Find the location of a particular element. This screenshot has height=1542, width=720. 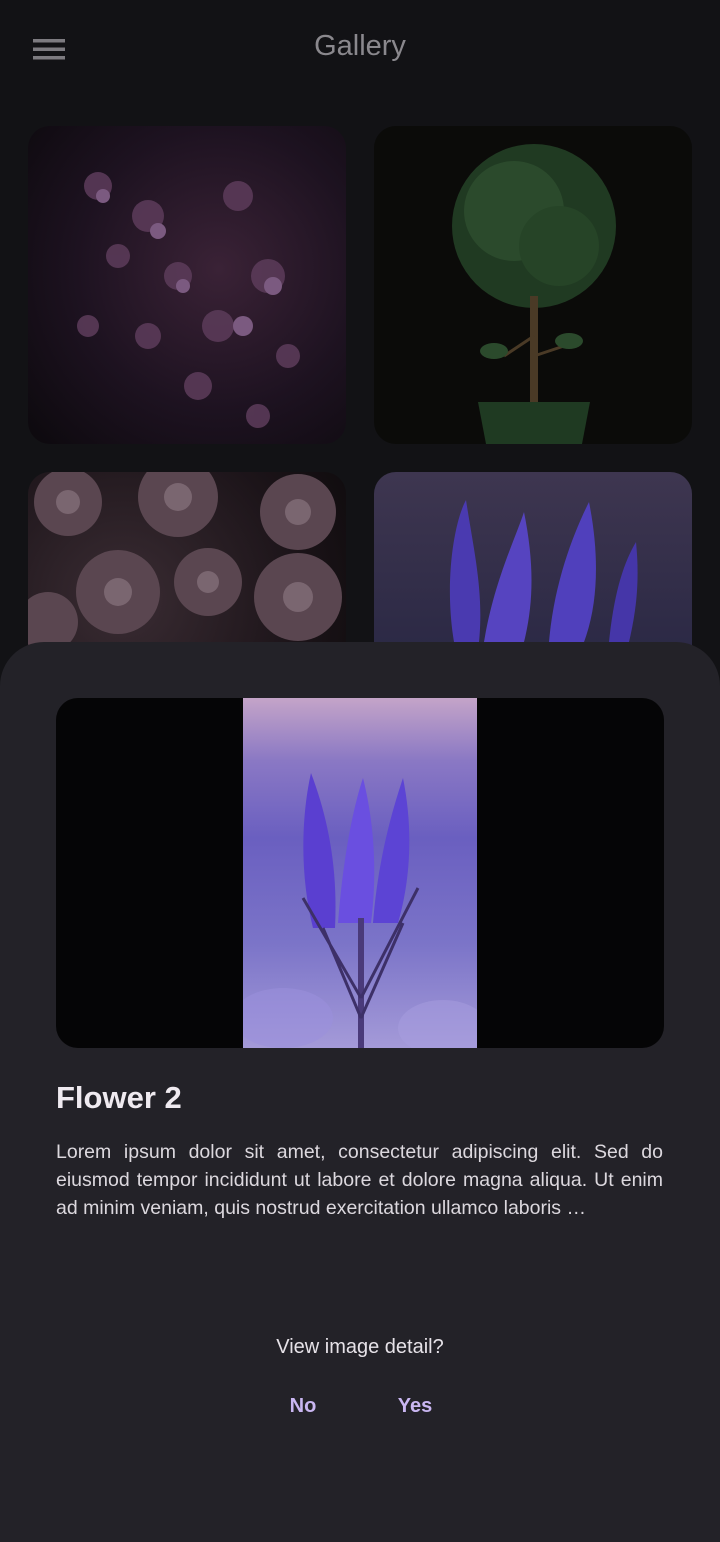

lilac-image is located at coordinates (188, 300).